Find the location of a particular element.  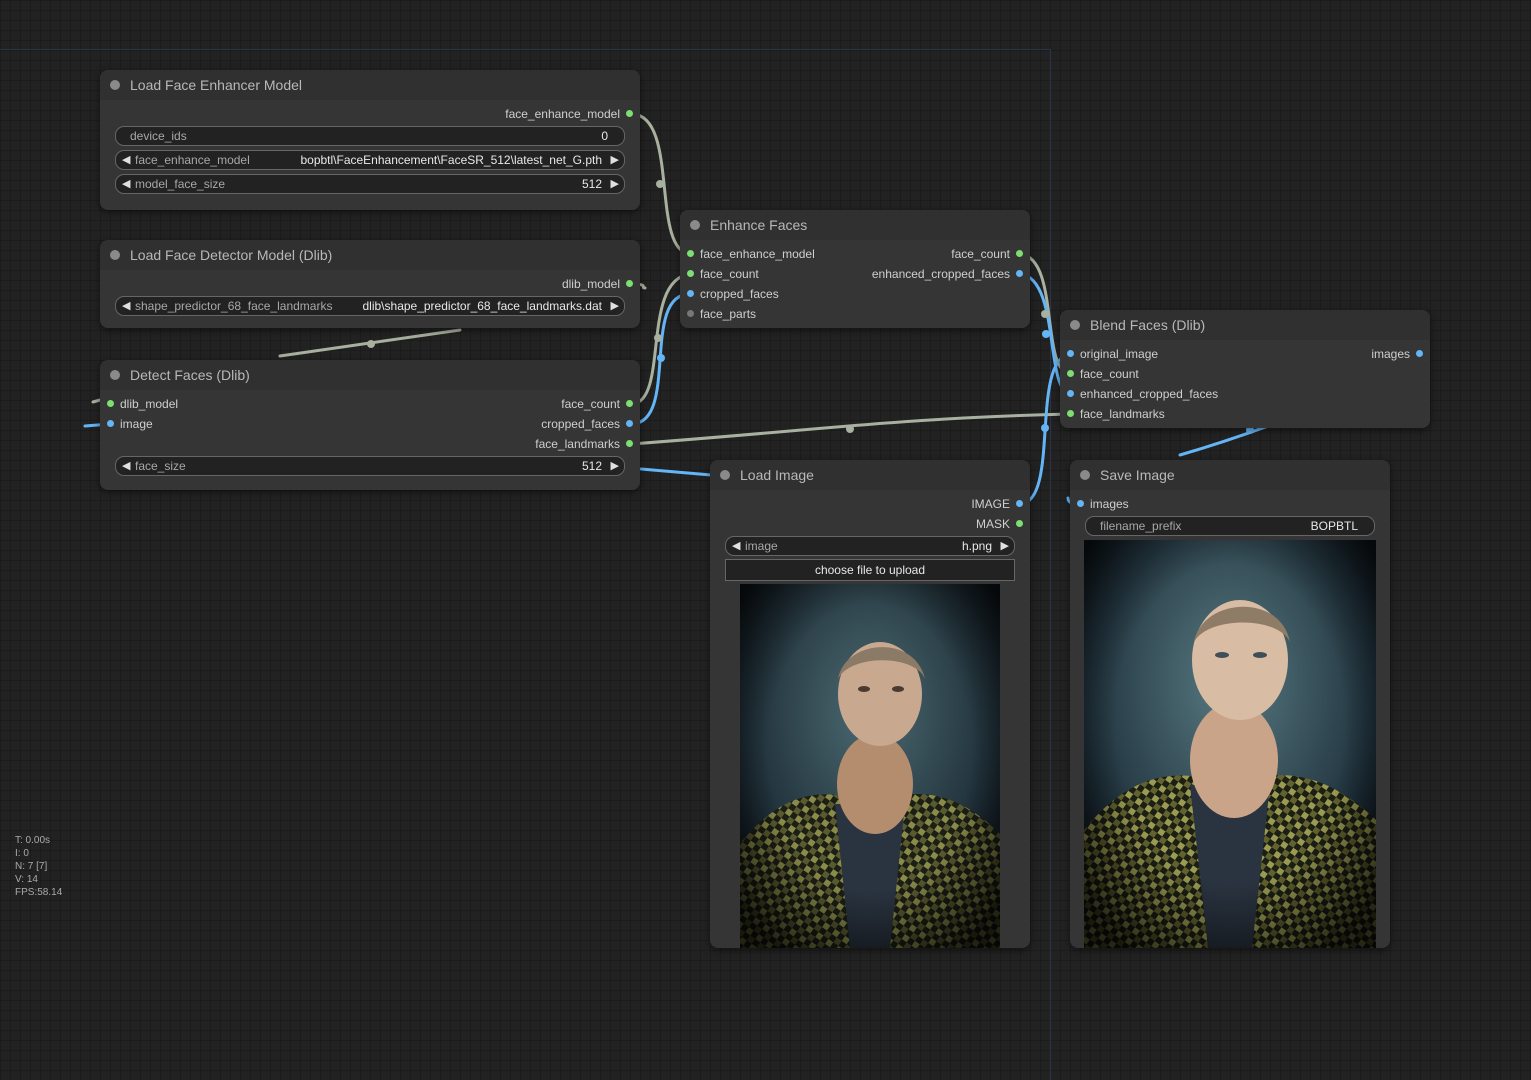

output-slot-face-enhance-model: face_enhance_model is located at coordinates (572, 114).